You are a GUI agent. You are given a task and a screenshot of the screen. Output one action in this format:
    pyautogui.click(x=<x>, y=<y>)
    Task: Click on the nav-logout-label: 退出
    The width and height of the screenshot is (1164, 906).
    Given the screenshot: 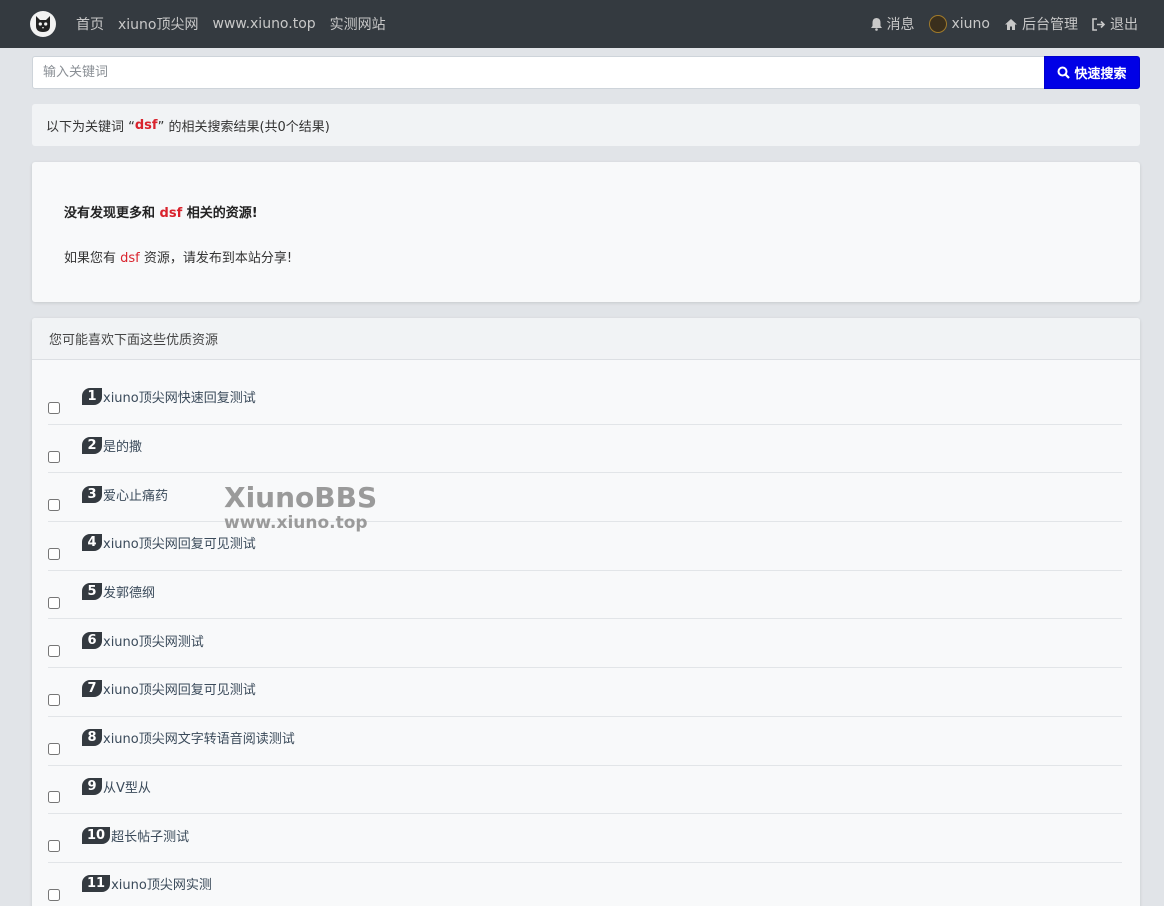 What is the action you would take?
    pyautogui.click(x=1124, y=25)
    